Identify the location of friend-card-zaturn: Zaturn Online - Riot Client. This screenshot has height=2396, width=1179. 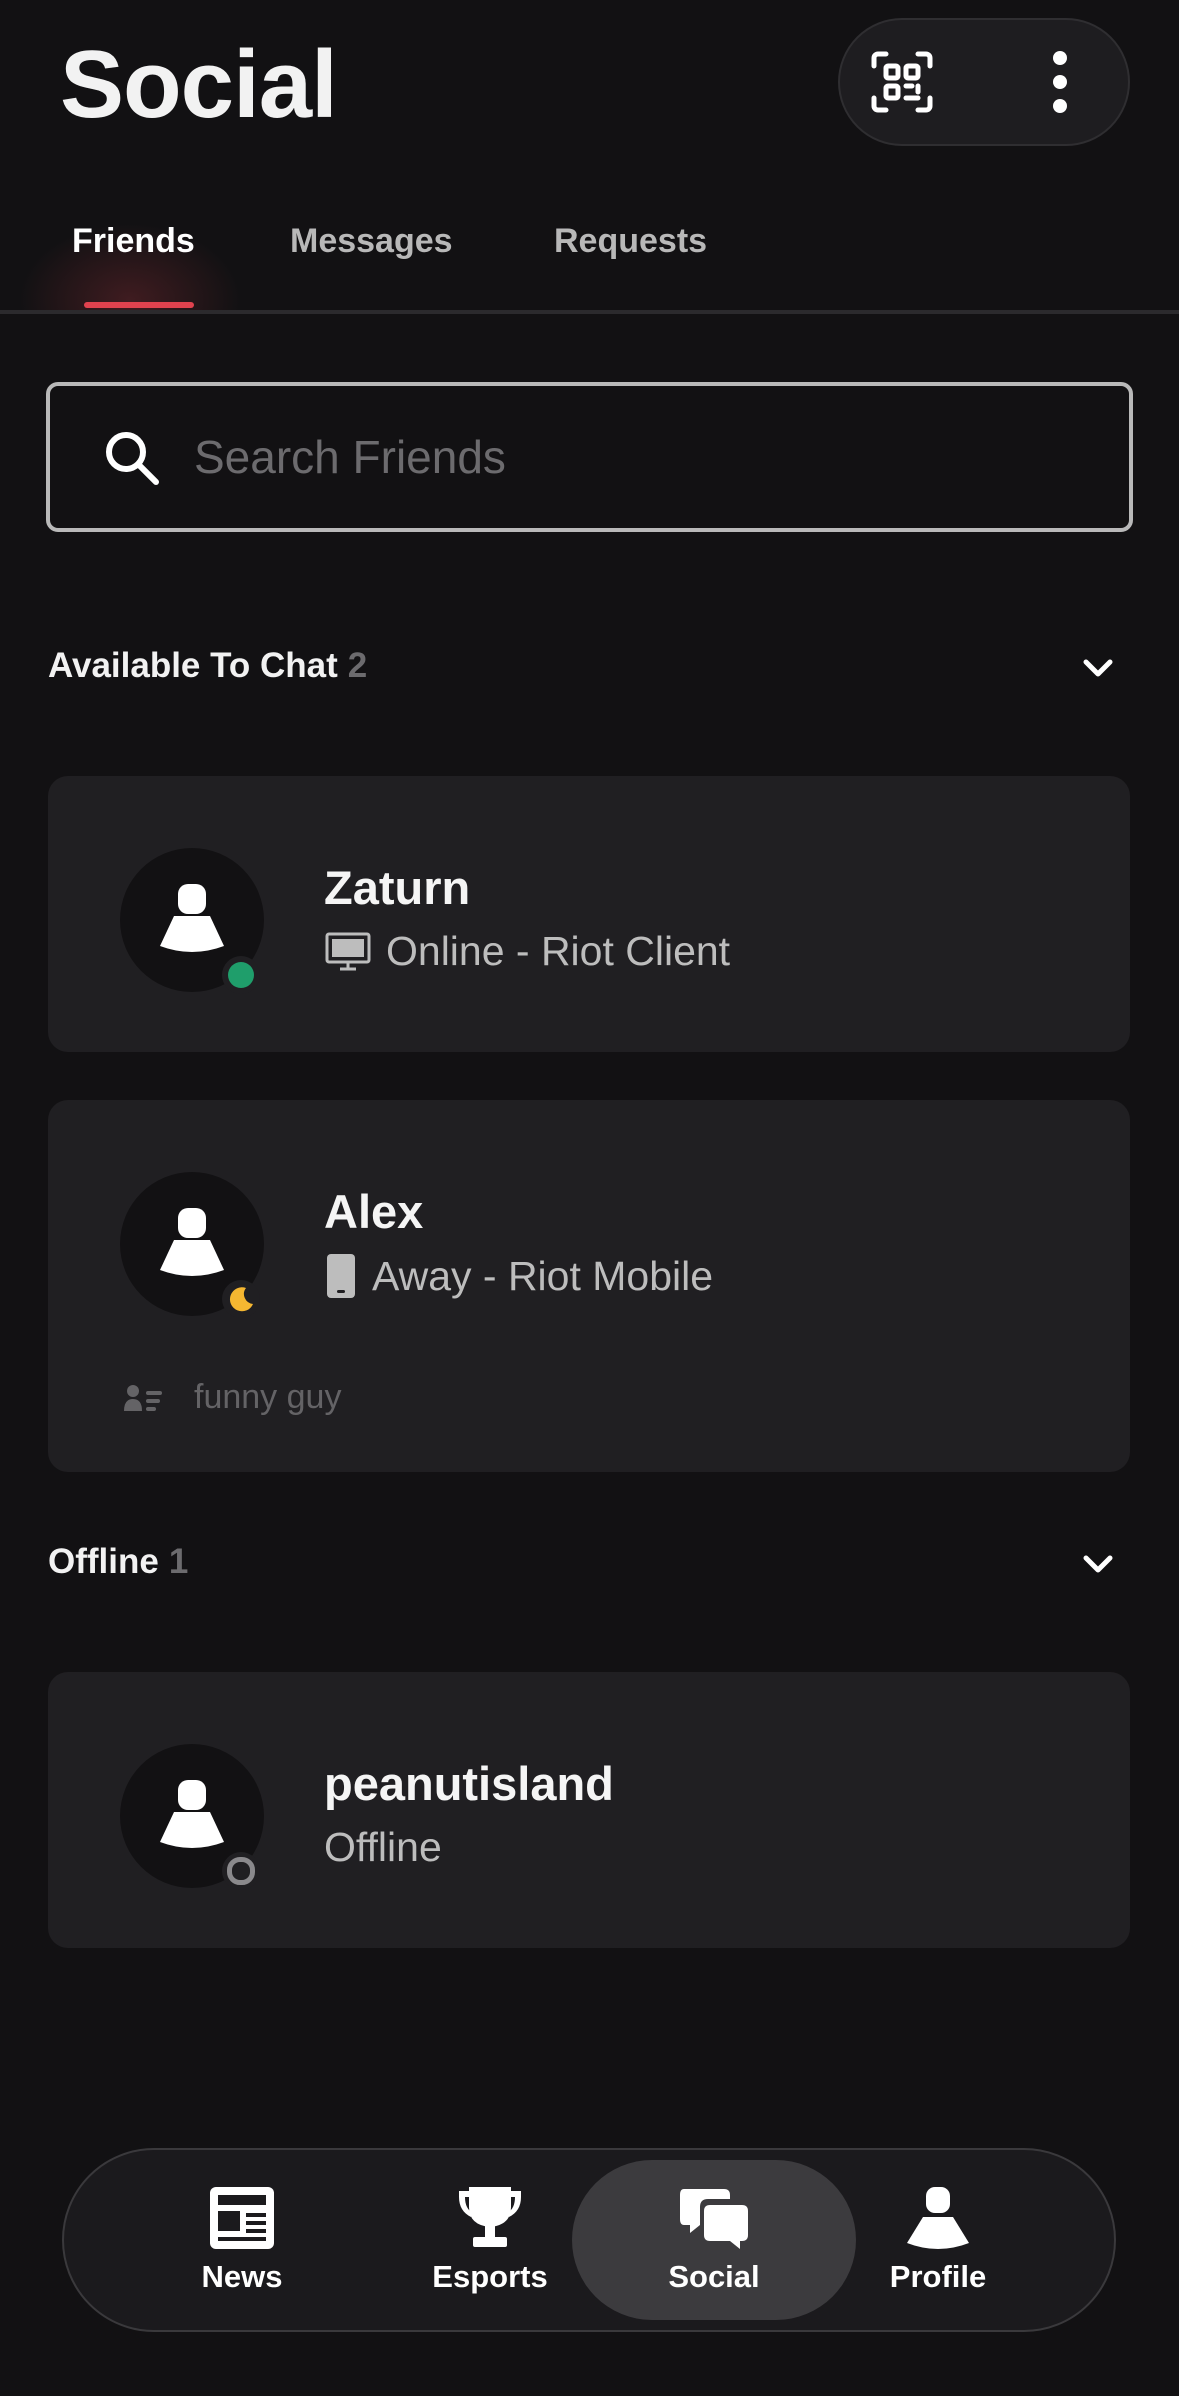
(589, 914).